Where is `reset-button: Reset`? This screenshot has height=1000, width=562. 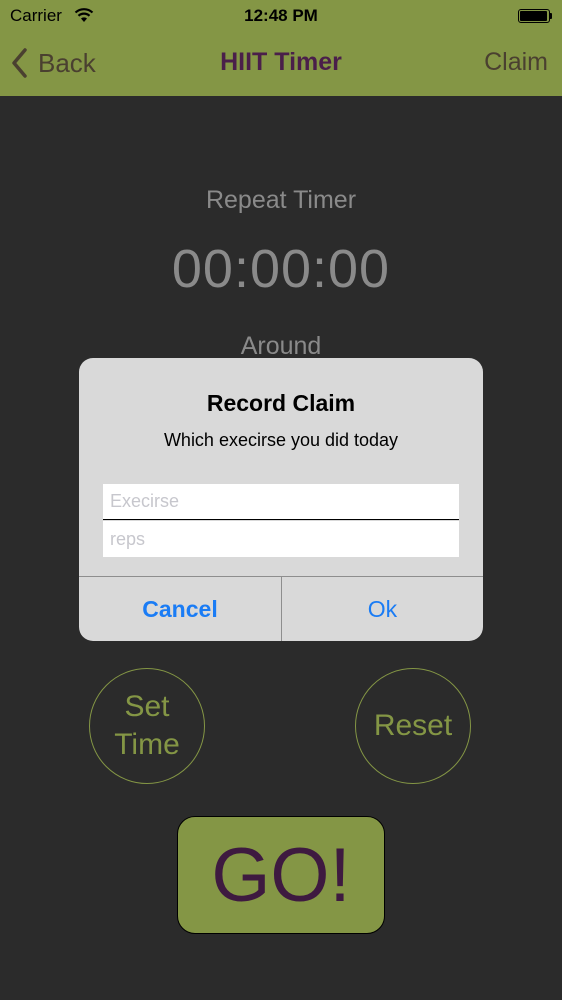
reset-button: Reset is located at coordinates (413, 726).